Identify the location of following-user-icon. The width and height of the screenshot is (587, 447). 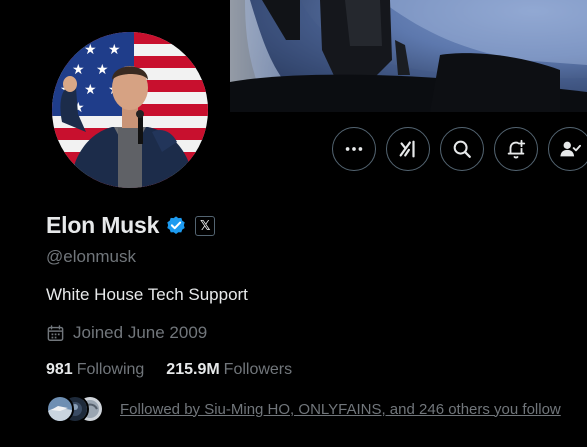
(570, 149).